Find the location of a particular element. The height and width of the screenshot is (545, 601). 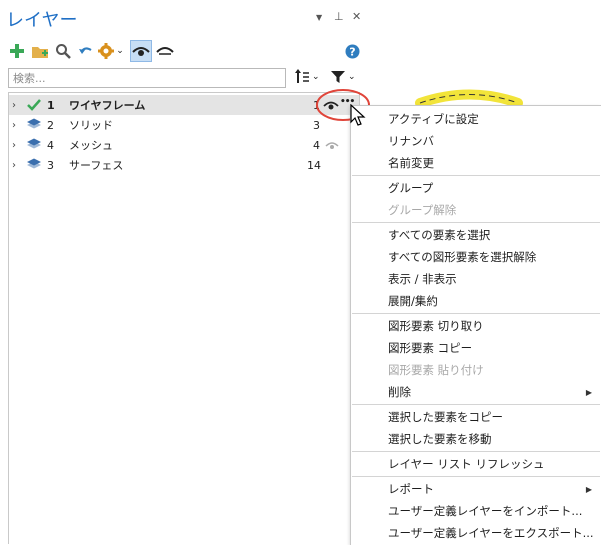

plus-icon is located at coordinates (17, 51).